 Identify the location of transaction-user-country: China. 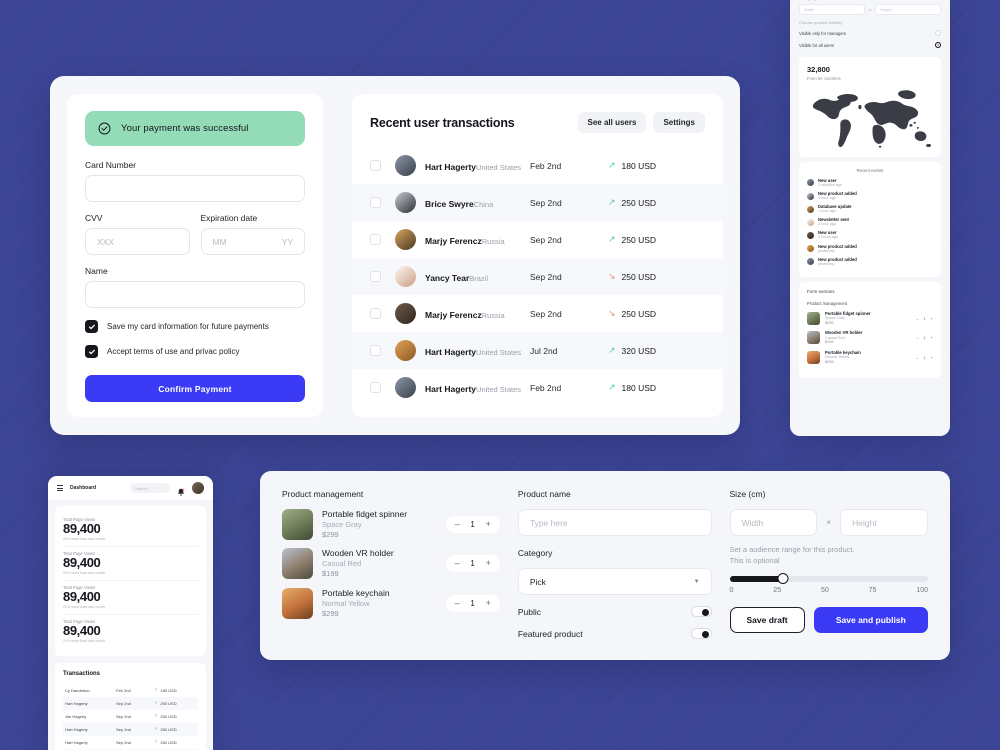
(483, 204).